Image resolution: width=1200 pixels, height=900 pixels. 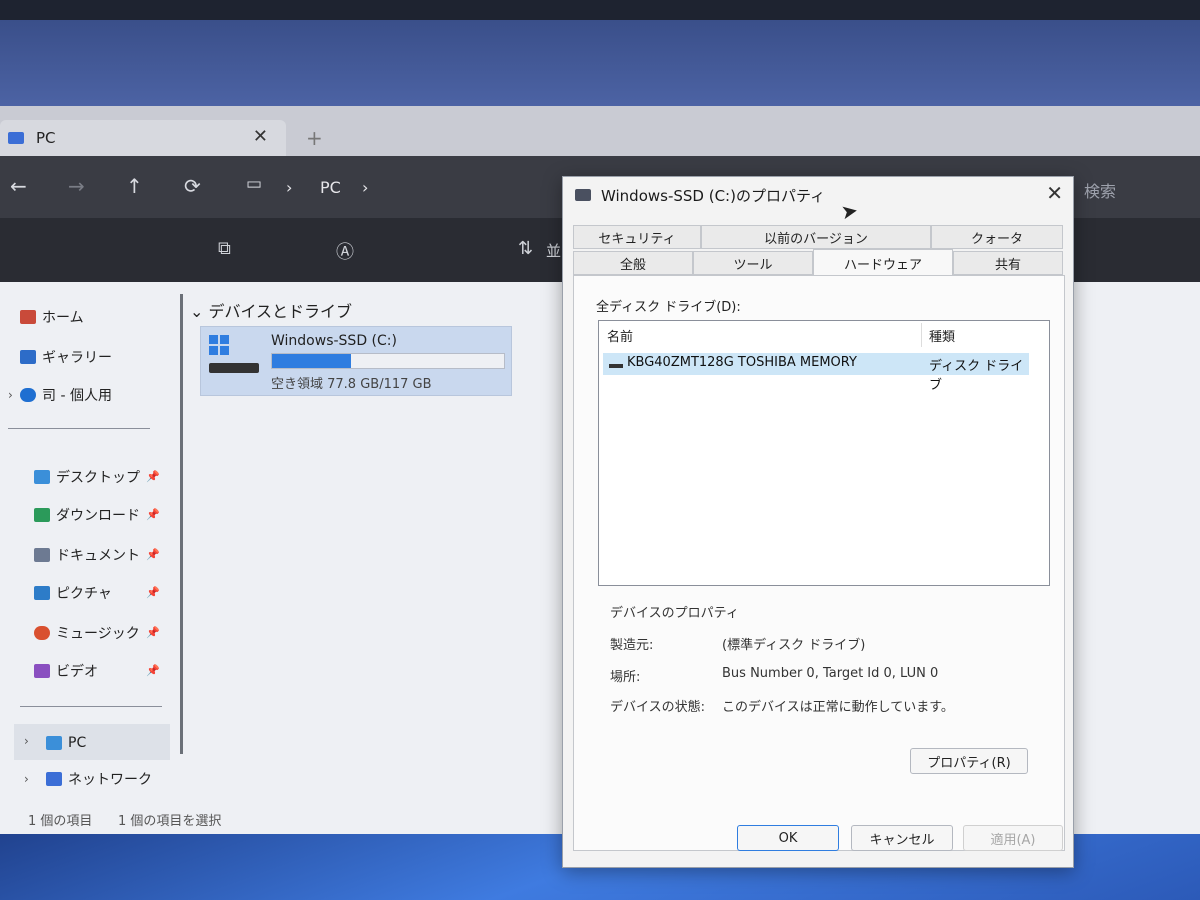 What do you see at coordinates (99, 779) in the screenshot?
I see `sidebar-item-network: ネットワーク` at bounding box center [99, 779].